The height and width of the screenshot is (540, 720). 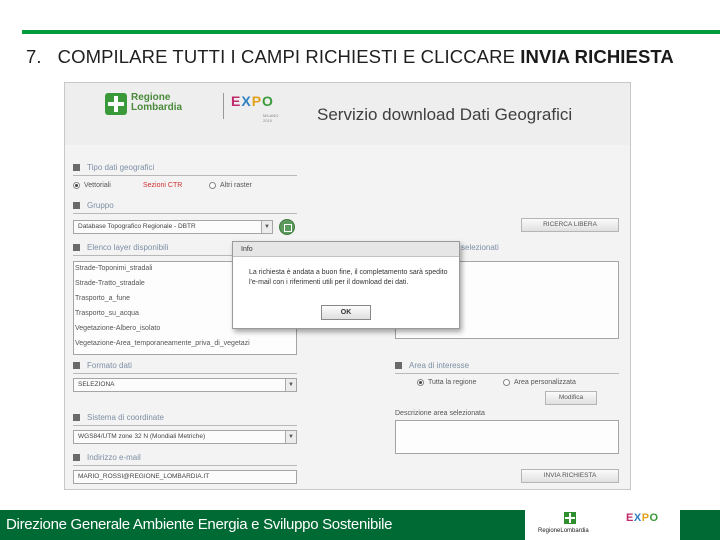 I want to click on radio-altri-raster: Altri raster, so click(x=230, y=185).